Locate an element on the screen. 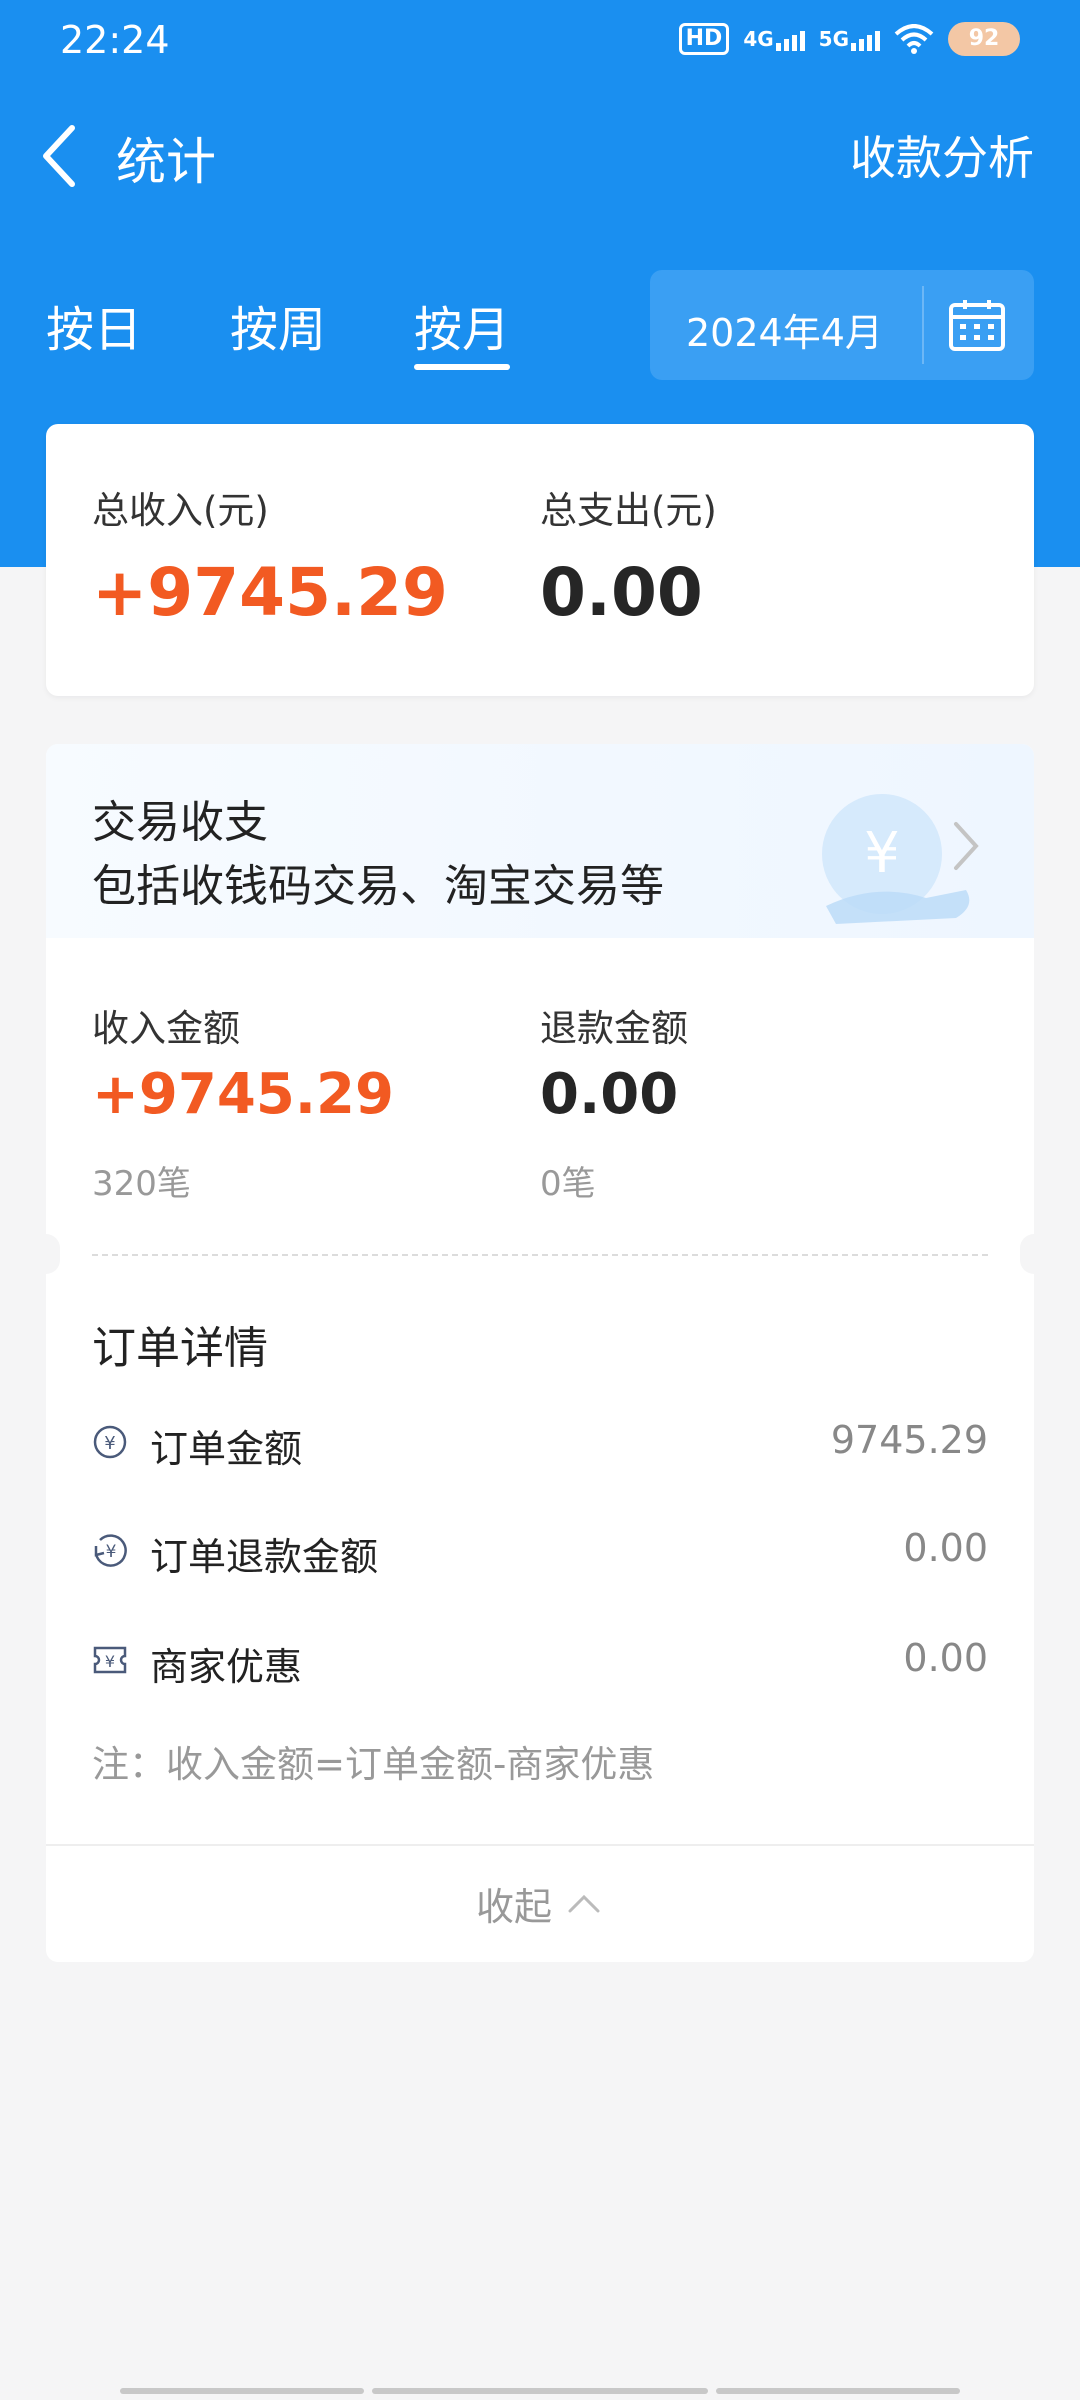 Image resolution: width=1080 pixels, height=2400 pixels. income-amount-value: +9745.29 is located at coordinates (243, 1094).